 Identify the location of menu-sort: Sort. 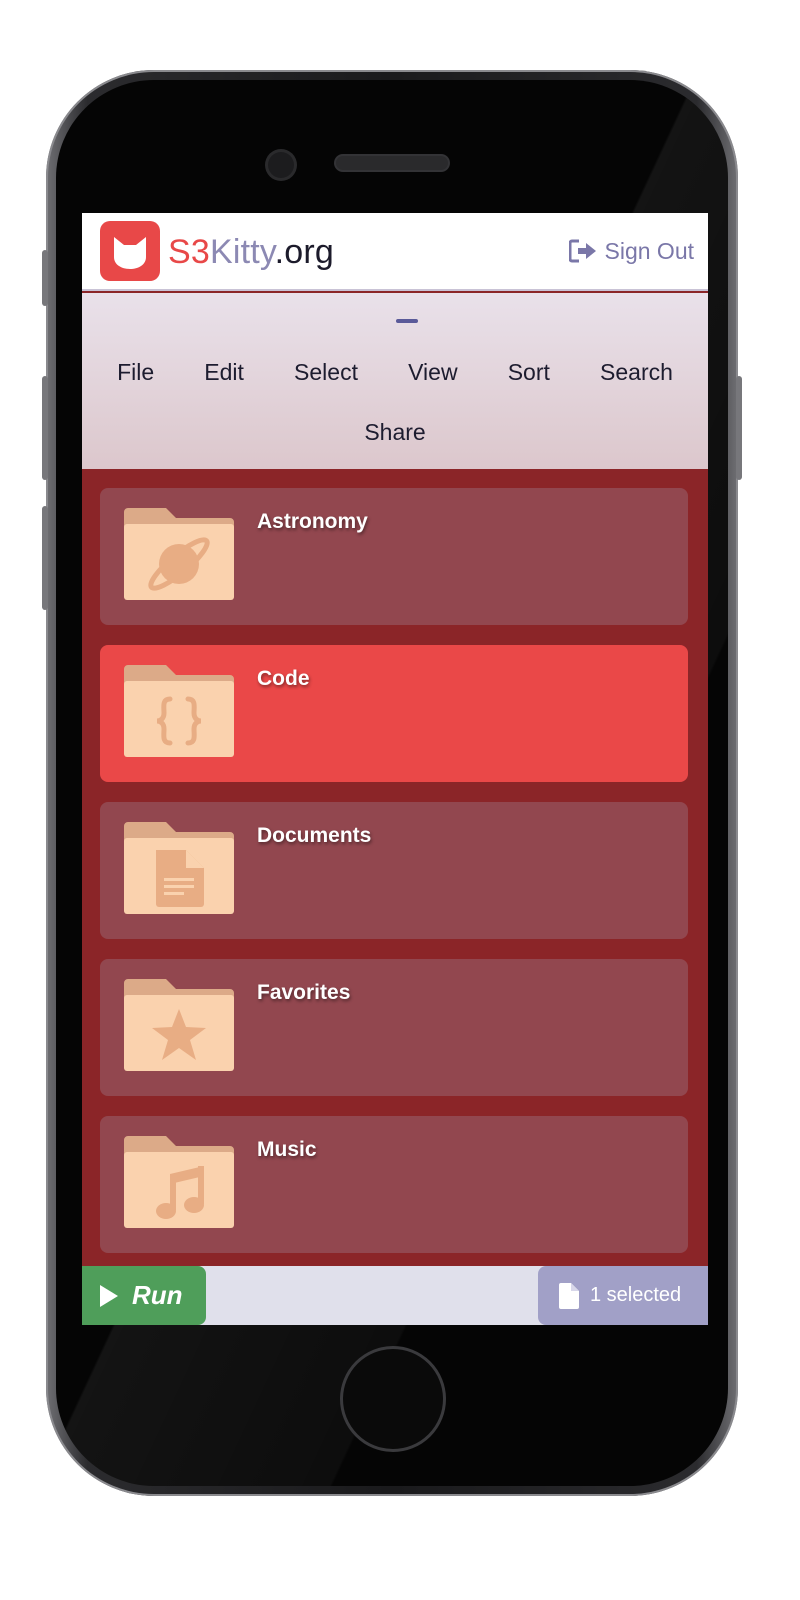
(529, 372).